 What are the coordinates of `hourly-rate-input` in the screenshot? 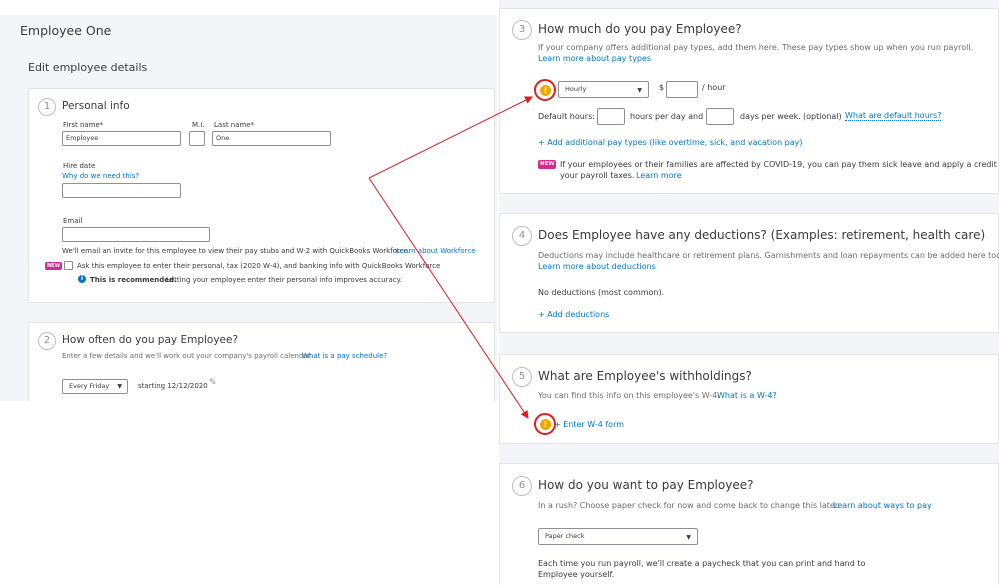 It's located at (682, 89).